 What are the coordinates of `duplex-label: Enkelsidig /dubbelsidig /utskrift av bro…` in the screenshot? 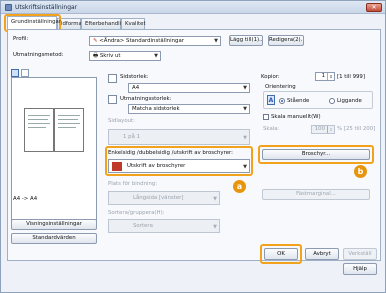 It's located at (170, 153).